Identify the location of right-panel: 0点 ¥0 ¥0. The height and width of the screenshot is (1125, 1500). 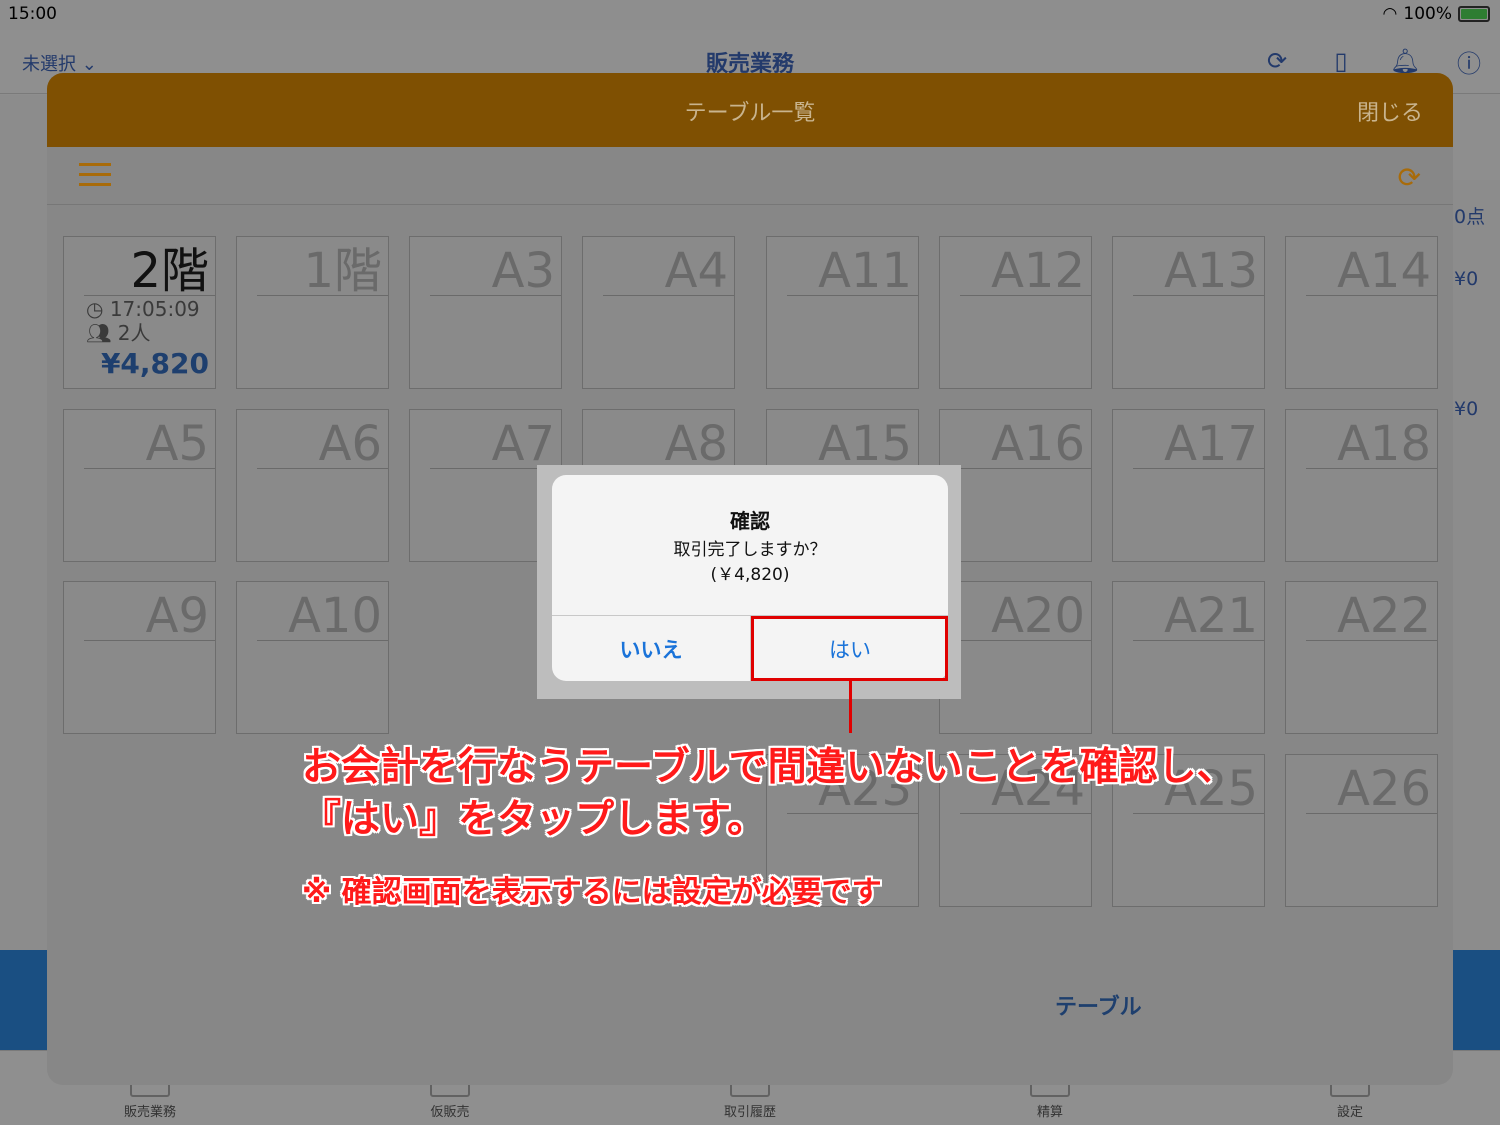
(1475, 565).